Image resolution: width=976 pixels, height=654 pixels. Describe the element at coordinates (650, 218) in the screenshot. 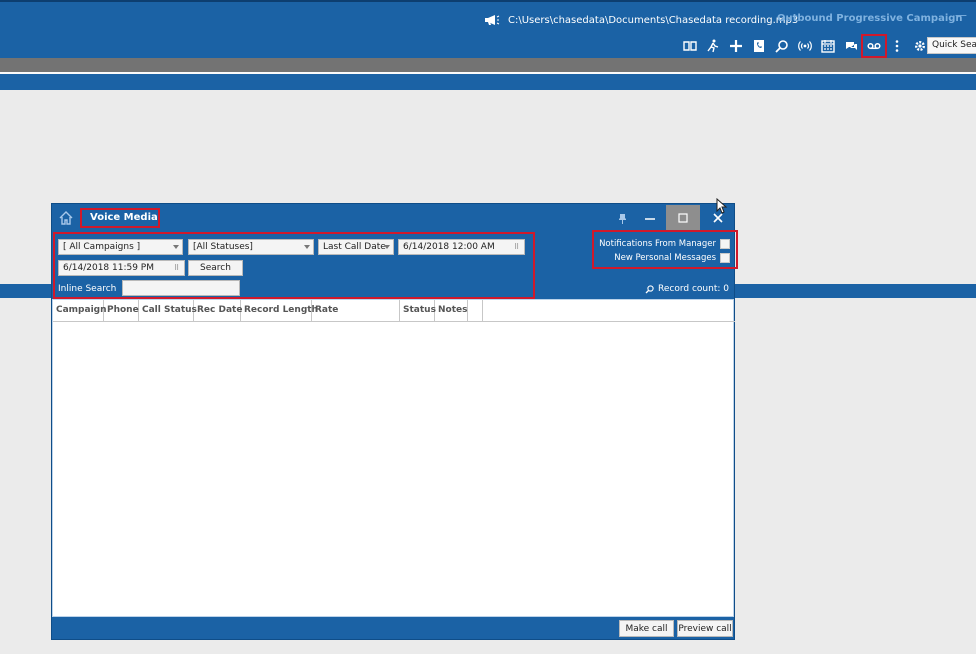

I see `minimize-button` at that location.